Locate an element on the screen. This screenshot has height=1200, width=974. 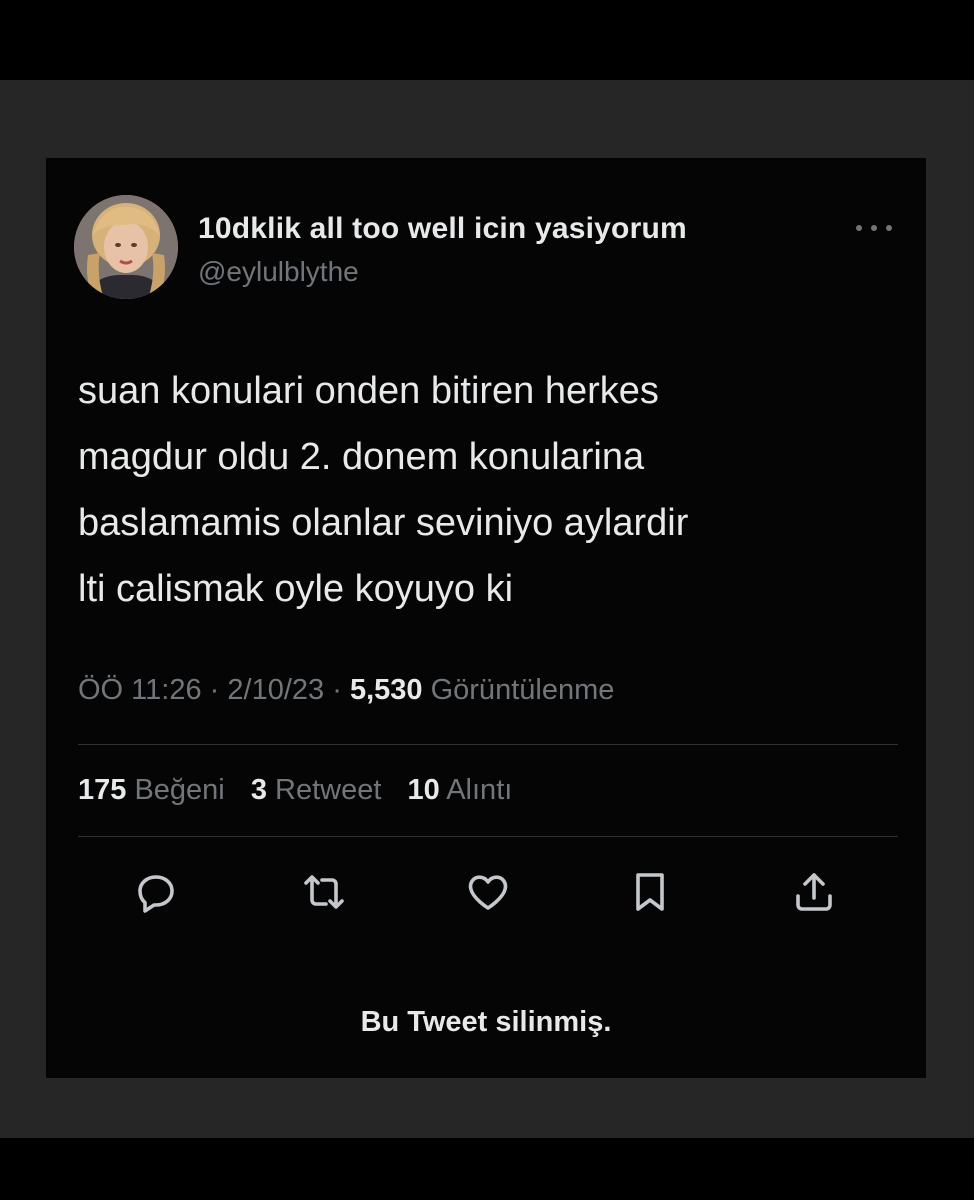
views-count: 5,530 is located at coordinates (386, 690).